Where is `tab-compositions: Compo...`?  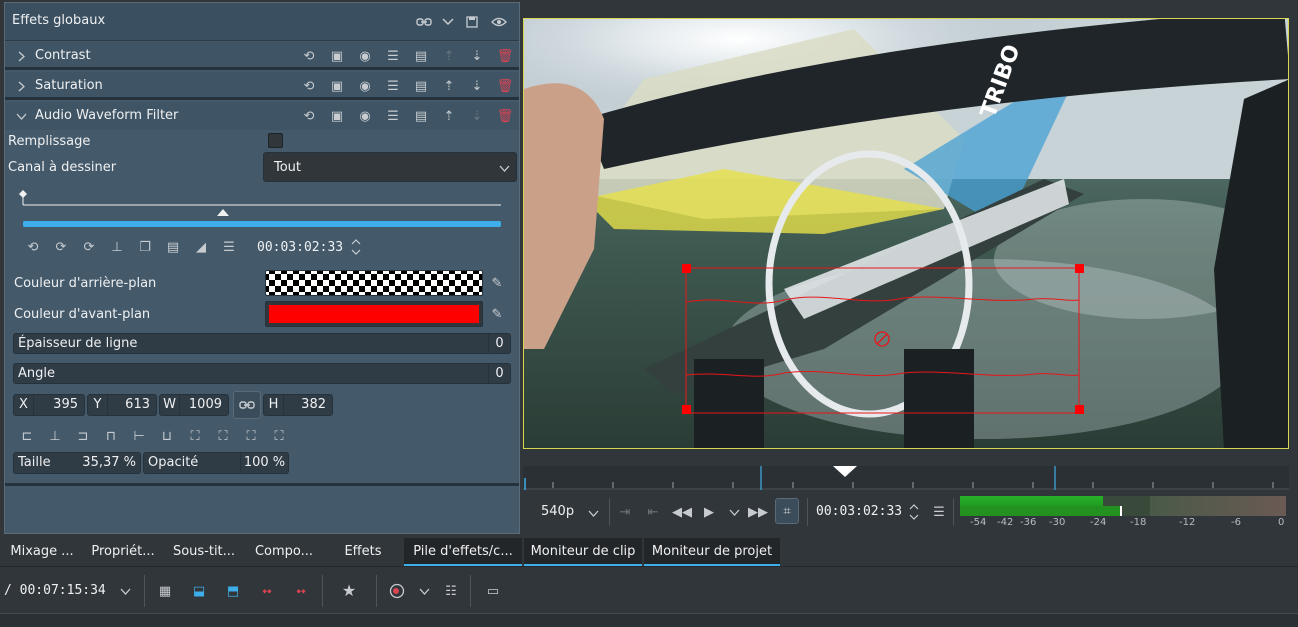
tab-compositions: Compo... is located at coordinates (284, 552).